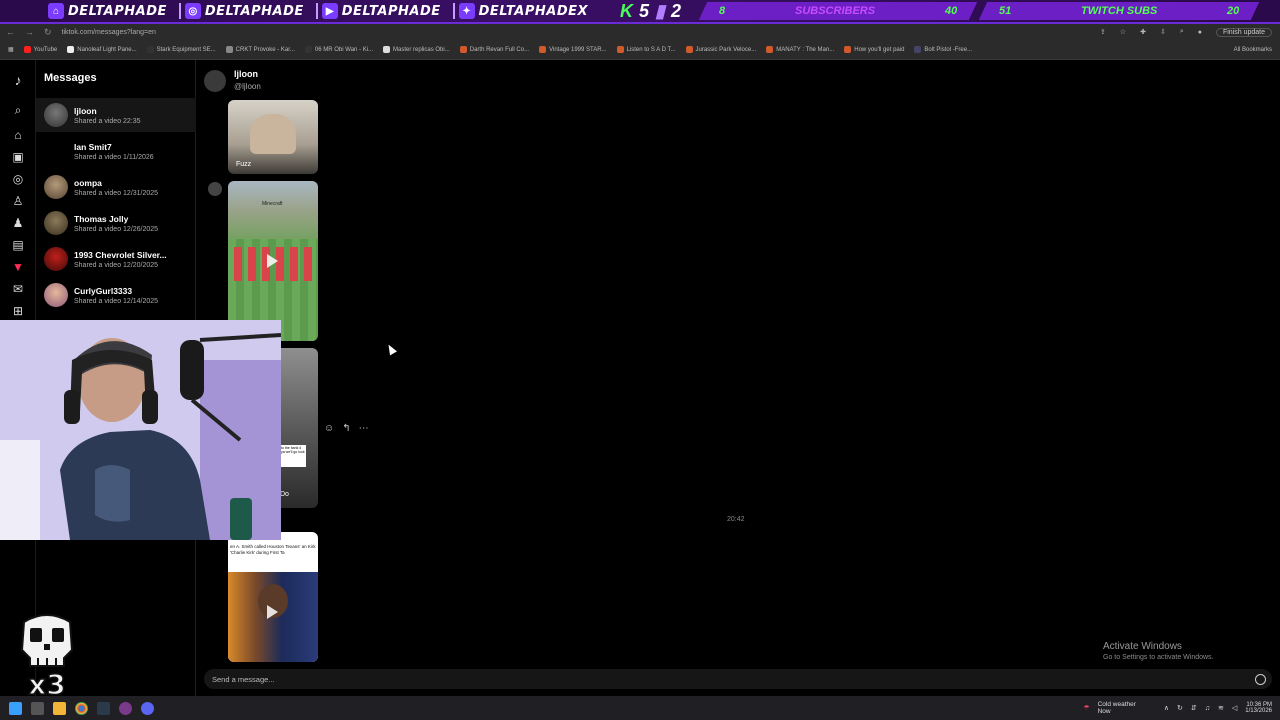 Image resolution: width=1280 pixels, height=720 pixels. I want to click on task-view-icon, so click(37, 708).